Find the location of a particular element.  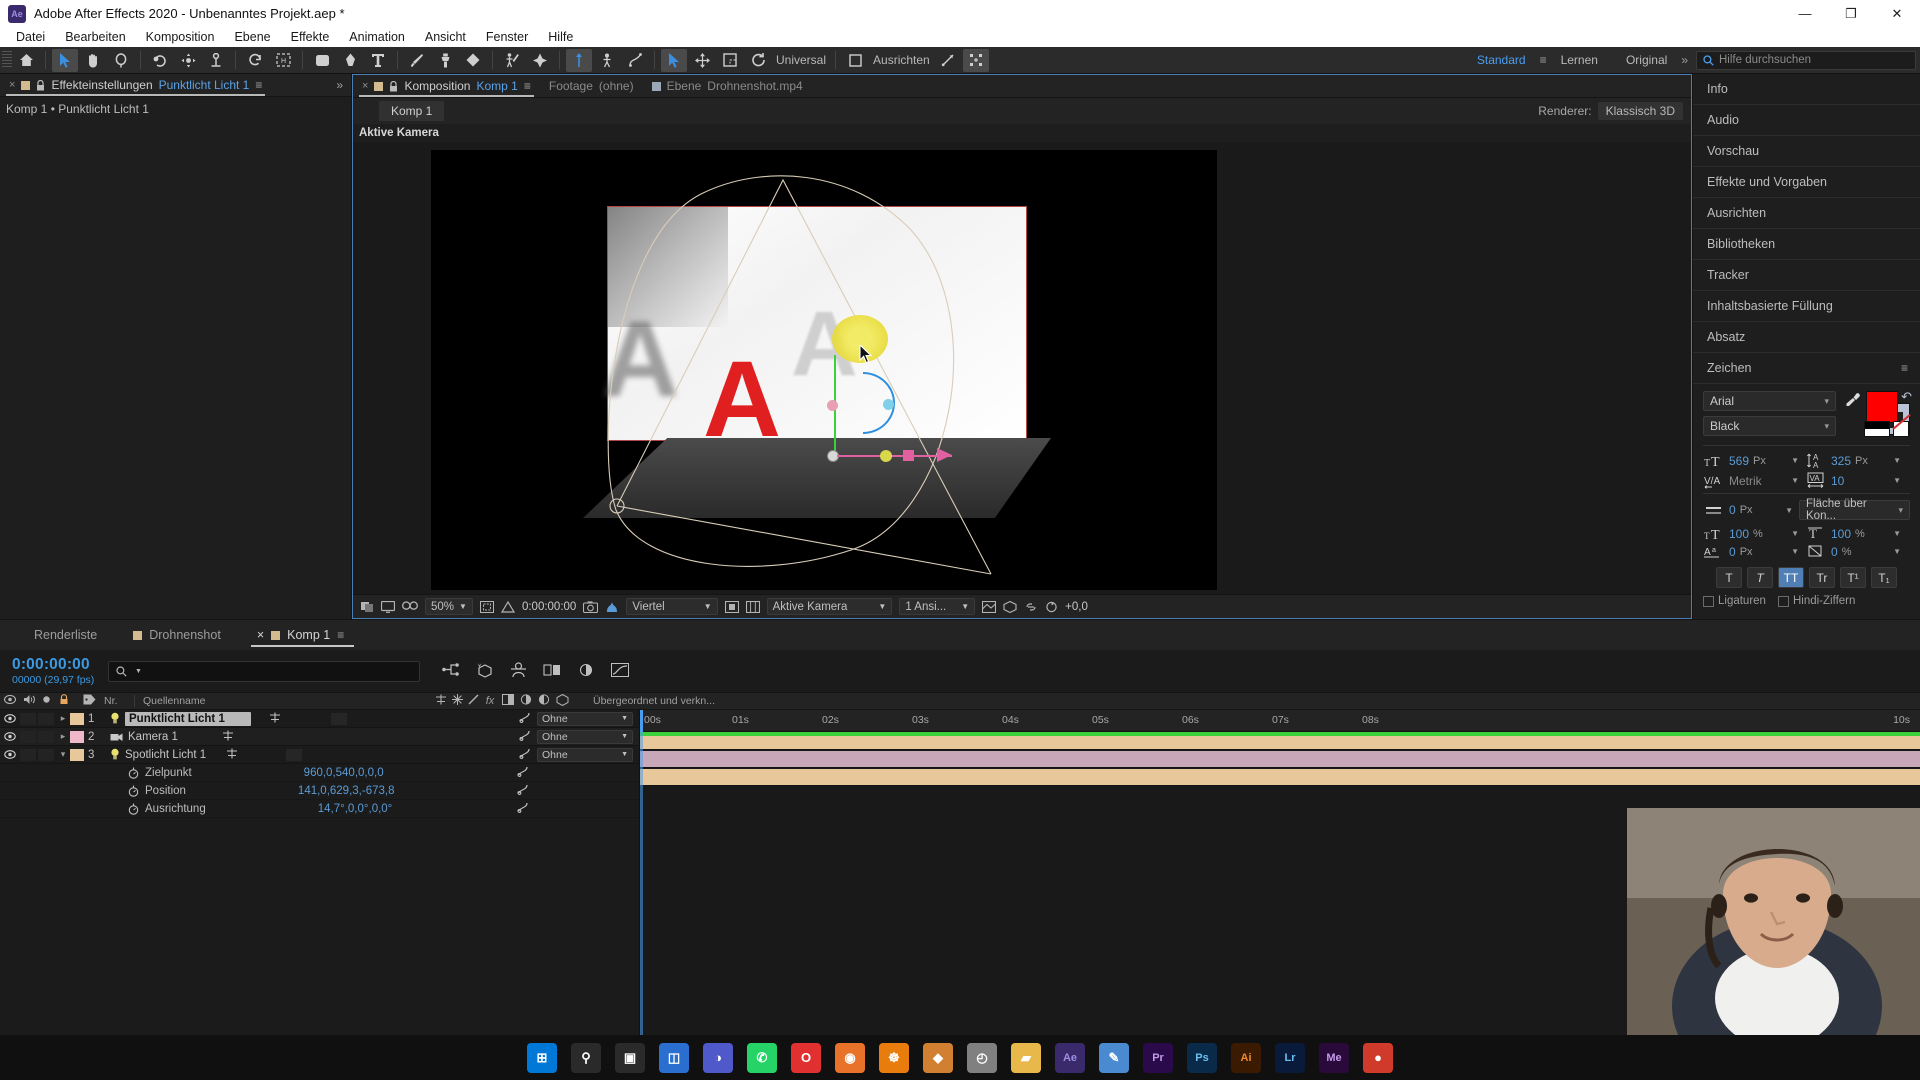

property-row: Ausrichtung 14,7°,0,0°,0,0° is located at coordinates (319, 809).